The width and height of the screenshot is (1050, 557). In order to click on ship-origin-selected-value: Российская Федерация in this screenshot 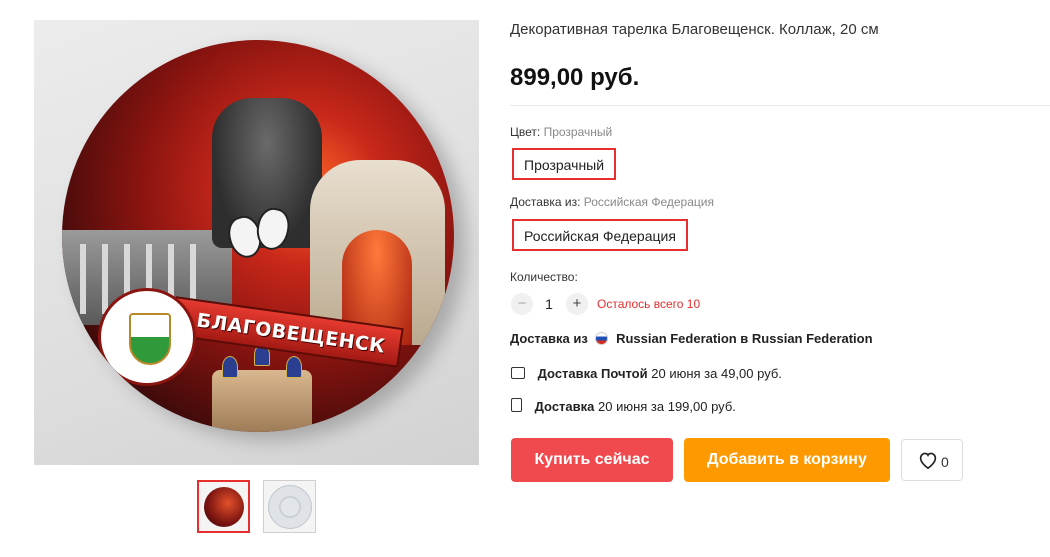, I will do `click(648, 202)`.